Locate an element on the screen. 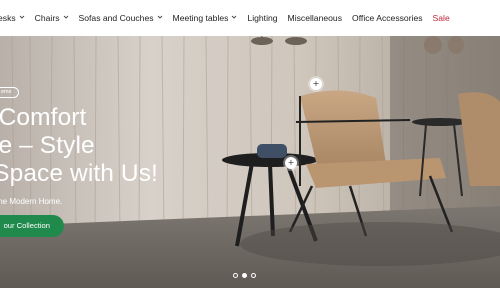 The width and height of the screenshot is (500, 300). nav-item-label: Lighting is located at coordinates (262, 18).